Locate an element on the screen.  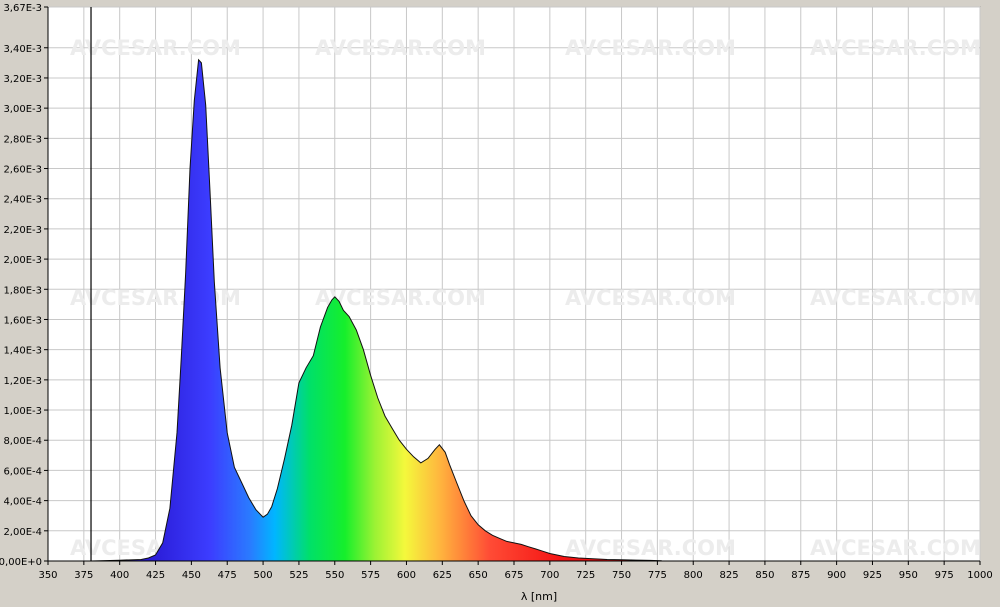
x-tick-label: 625 is located at coordinates (442, 575).